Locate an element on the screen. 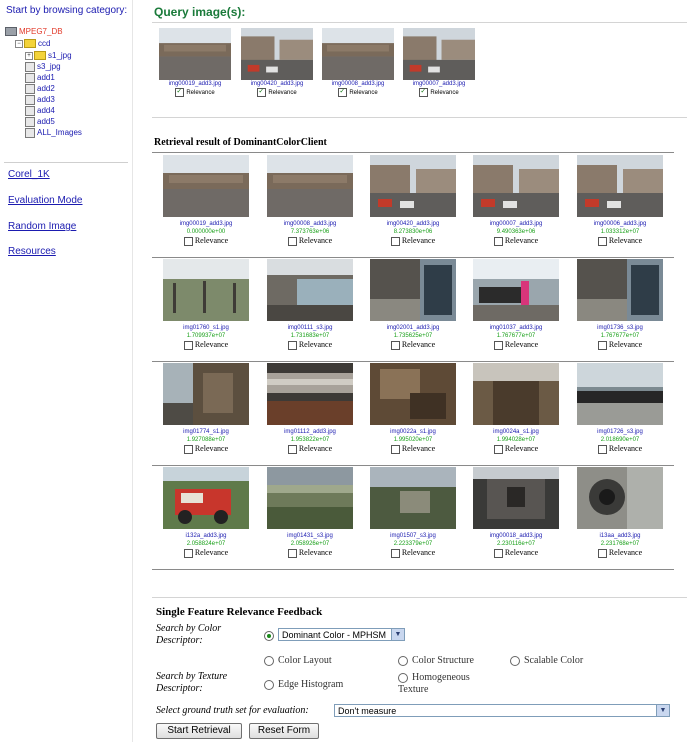 This screenshot has width=687, height=742. result-filename: img00420_add3.jpg is located at coordinates (413, 224).